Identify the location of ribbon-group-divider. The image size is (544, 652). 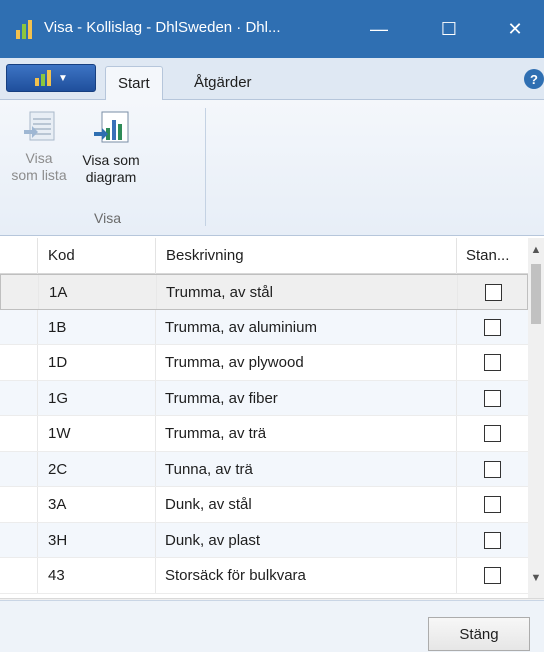
(205, 167).